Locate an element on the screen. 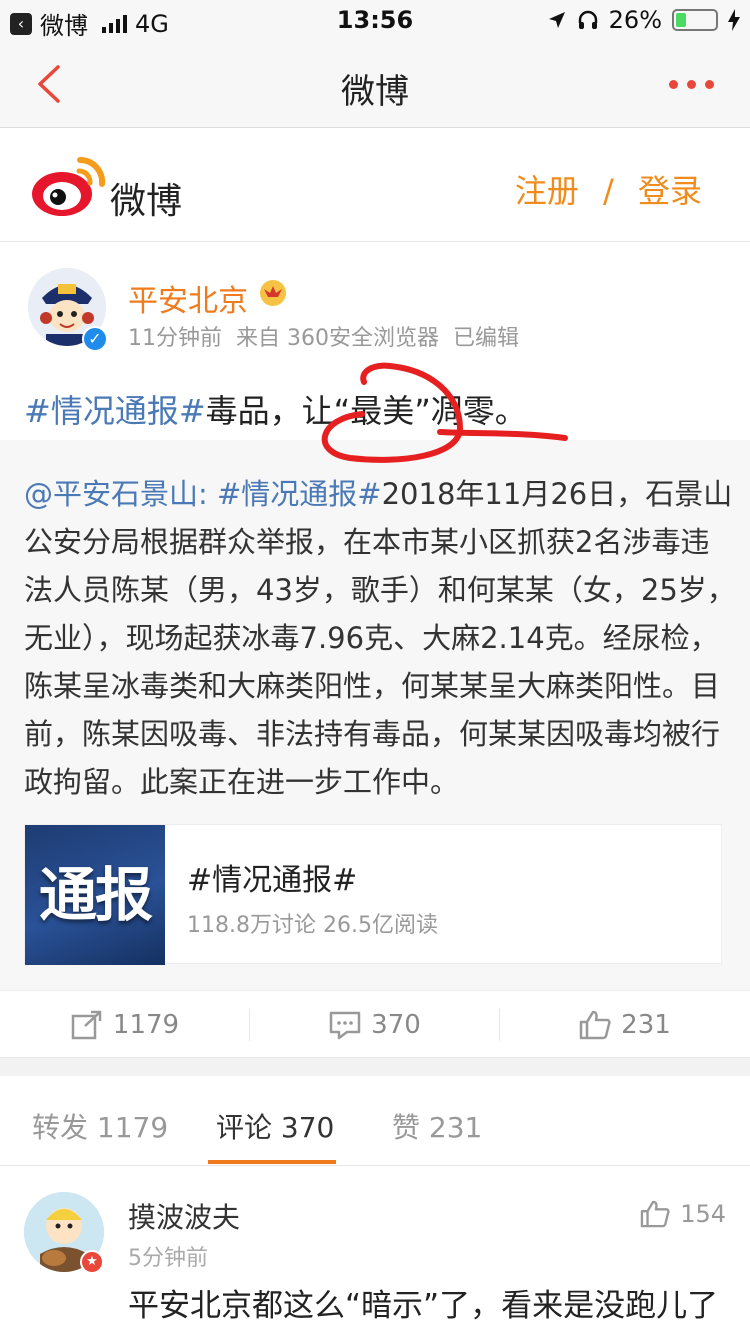  topic-title: #情况通报# is located at coordinates (272, 880).